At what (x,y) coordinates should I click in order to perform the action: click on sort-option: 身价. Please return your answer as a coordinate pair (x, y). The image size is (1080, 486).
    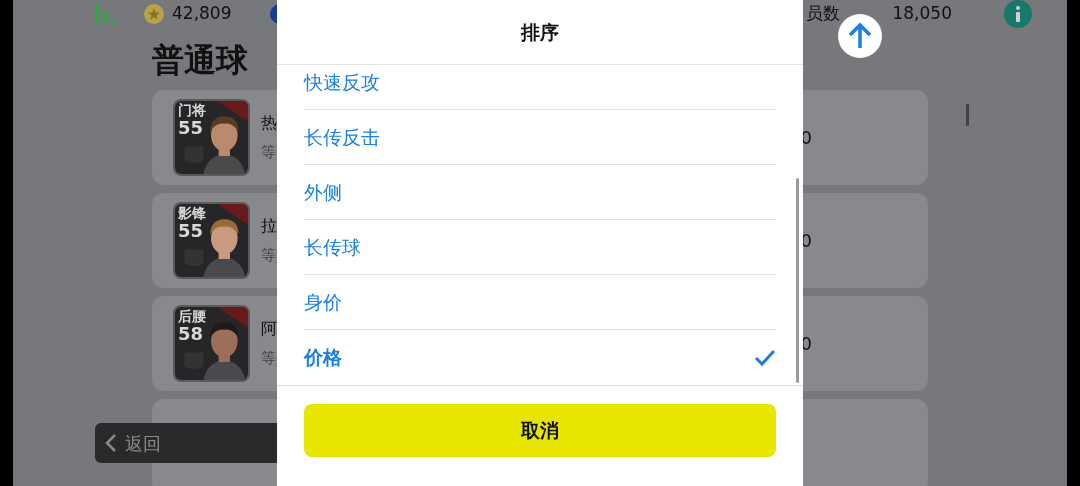
    Looking at the image, I should click on (540, 302).